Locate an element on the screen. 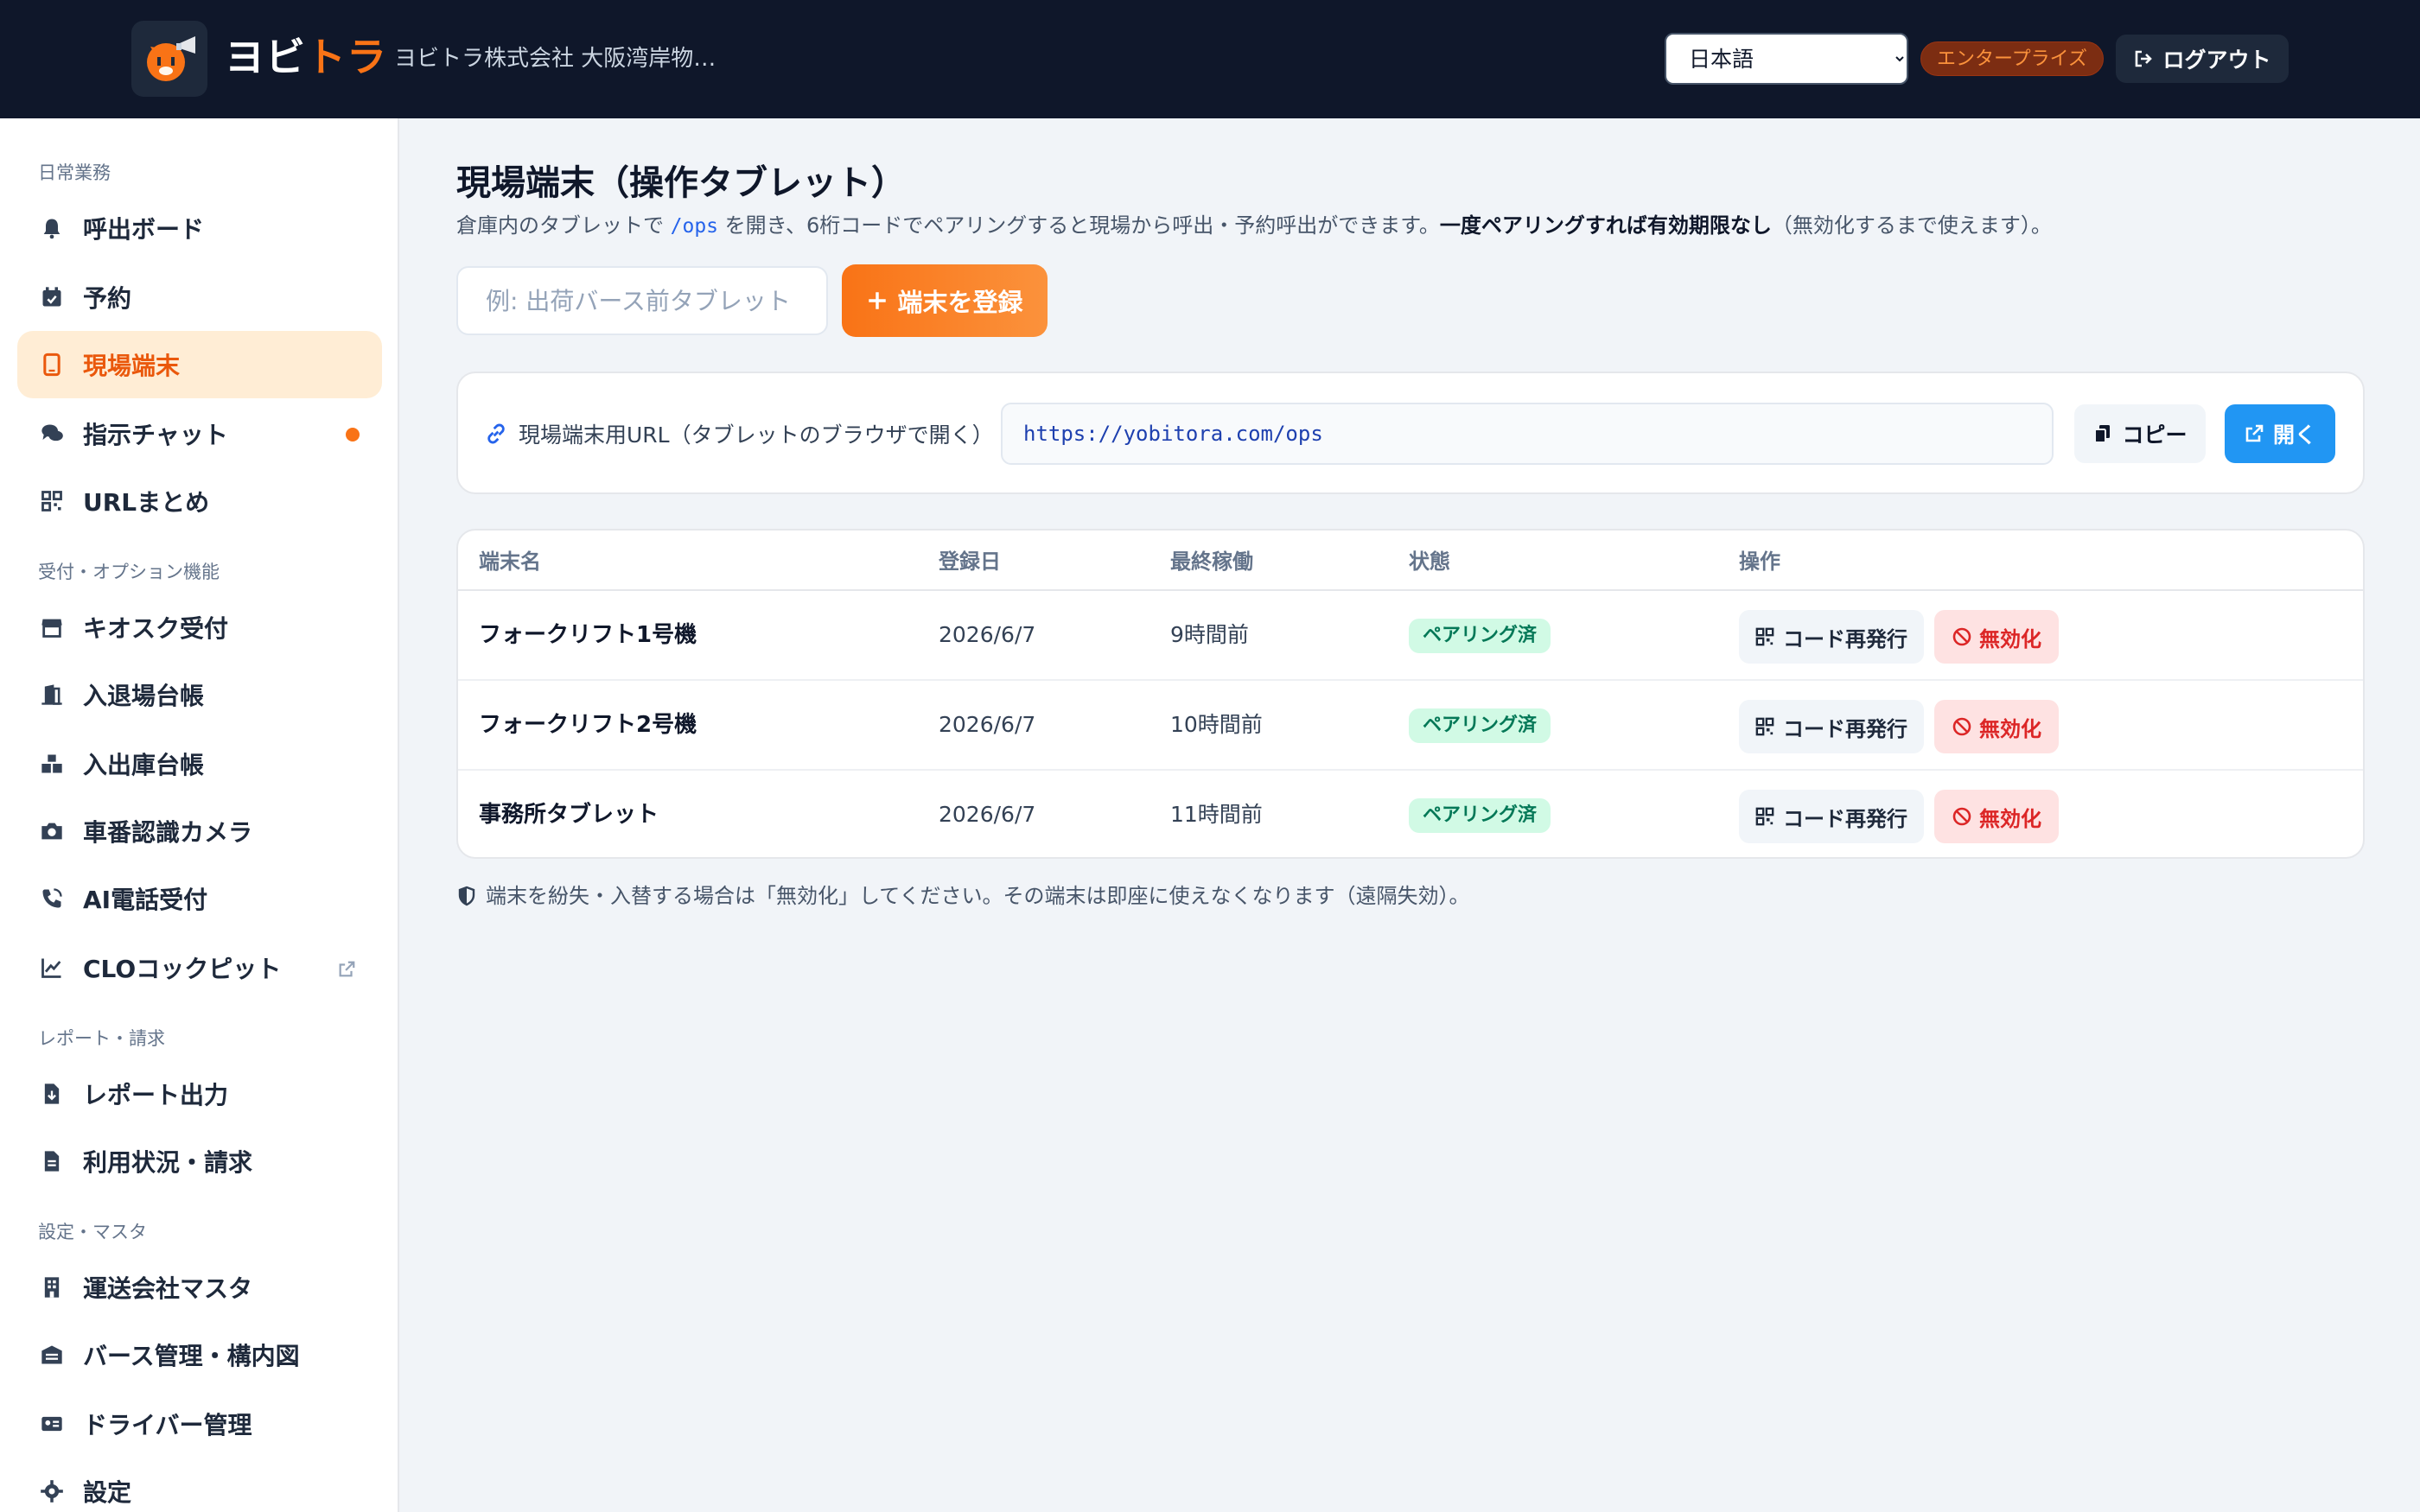  sidebar-item-label: CLOコックピット is located at coordinates (182, 969).